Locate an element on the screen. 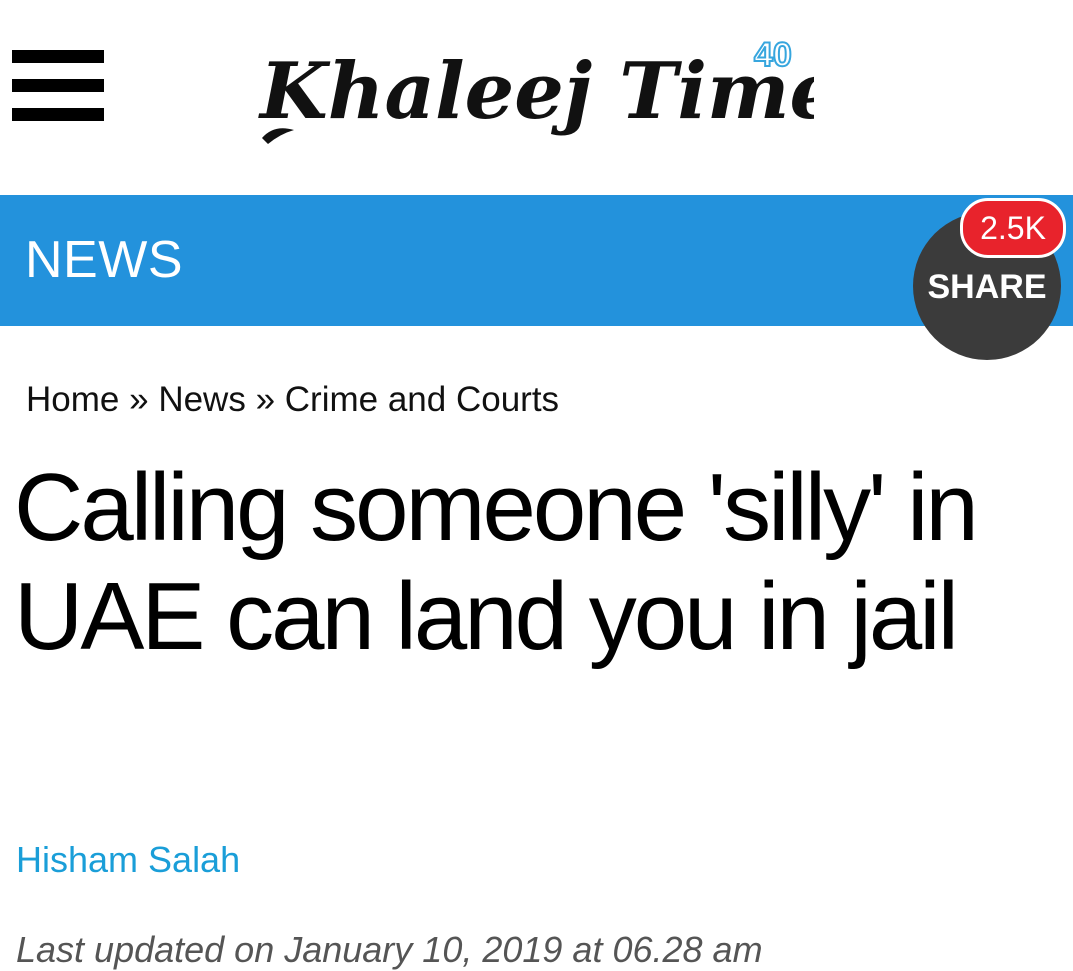  breadcrumb-news: News is located at coordinates (202, 399).